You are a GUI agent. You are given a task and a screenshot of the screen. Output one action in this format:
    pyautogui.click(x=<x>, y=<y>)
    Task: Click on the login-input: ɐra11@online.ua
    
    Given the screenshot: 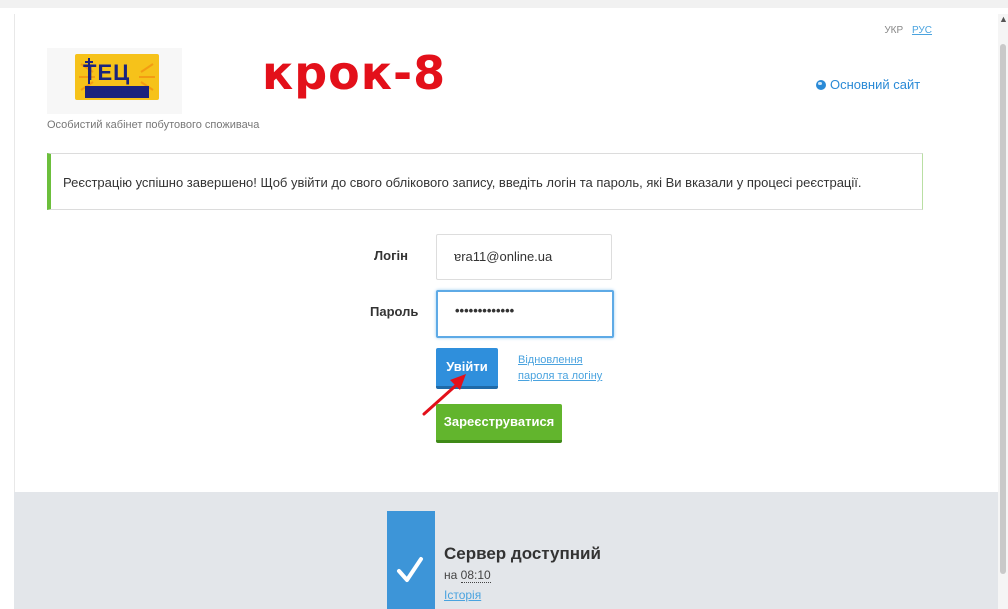 What is the action you would take?
    pyautogui.click(x=524, y=257)
    